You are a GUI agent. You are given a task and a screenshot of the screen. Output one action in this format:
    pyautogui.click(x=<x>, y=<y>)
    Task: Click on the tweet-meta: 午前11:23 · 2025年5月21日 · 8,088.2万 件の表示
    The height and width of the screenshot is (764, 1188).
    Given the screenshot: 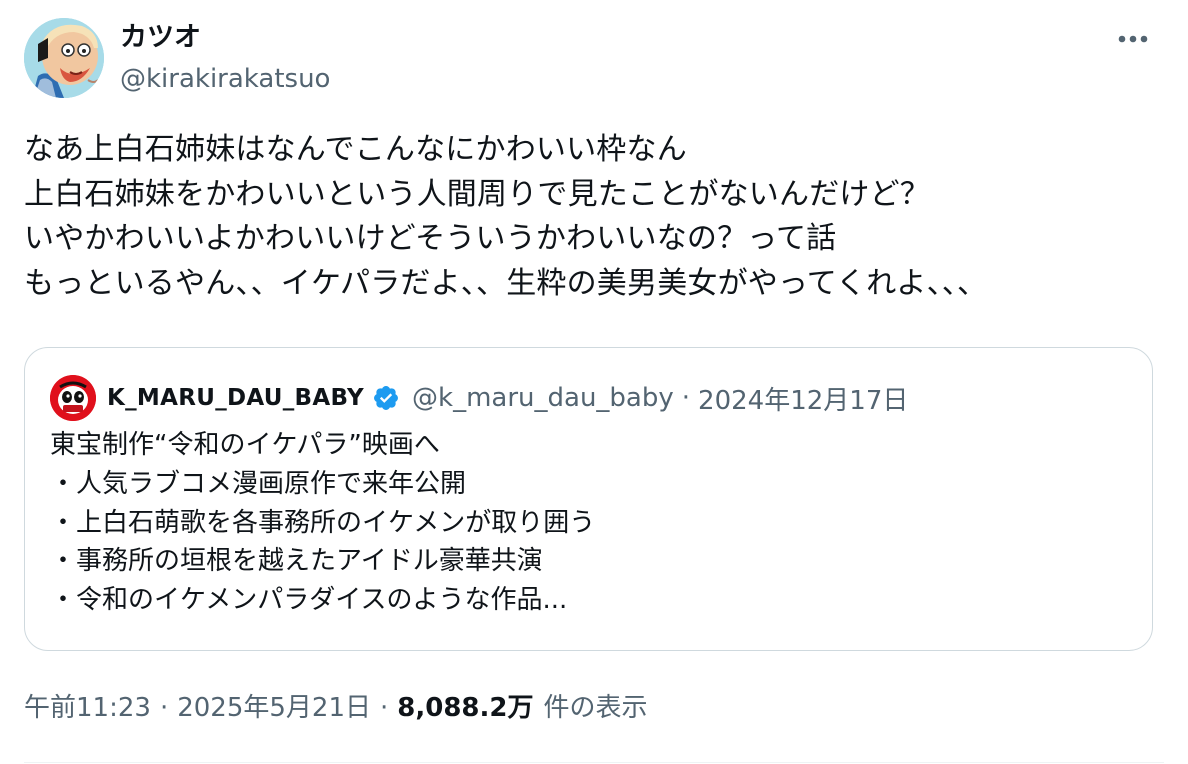 What is the action you would take?
    pyautogui.click(x=336, y=708)
    